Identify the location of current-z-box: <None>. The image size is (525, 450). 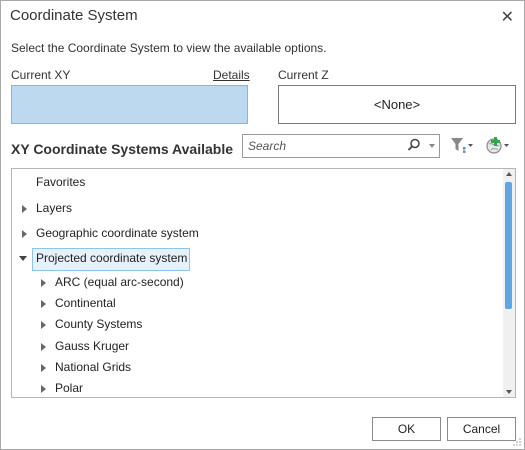
(397, 104).